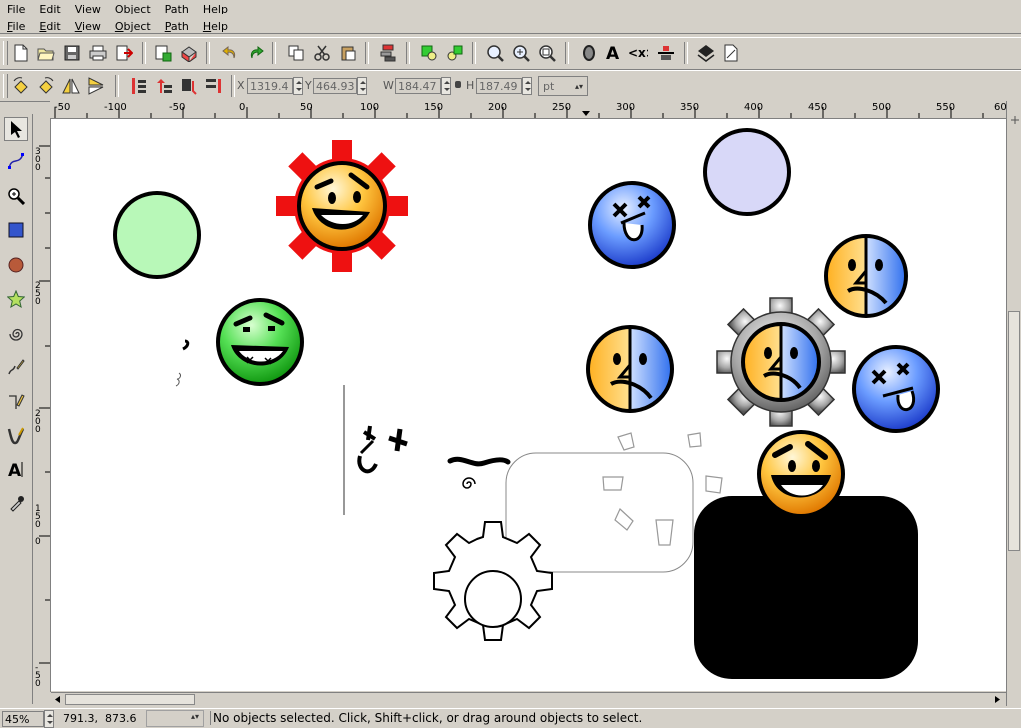 This screenshot has width=1021, height=728. I want to click on black-rounded-rect, so click(806, 587).